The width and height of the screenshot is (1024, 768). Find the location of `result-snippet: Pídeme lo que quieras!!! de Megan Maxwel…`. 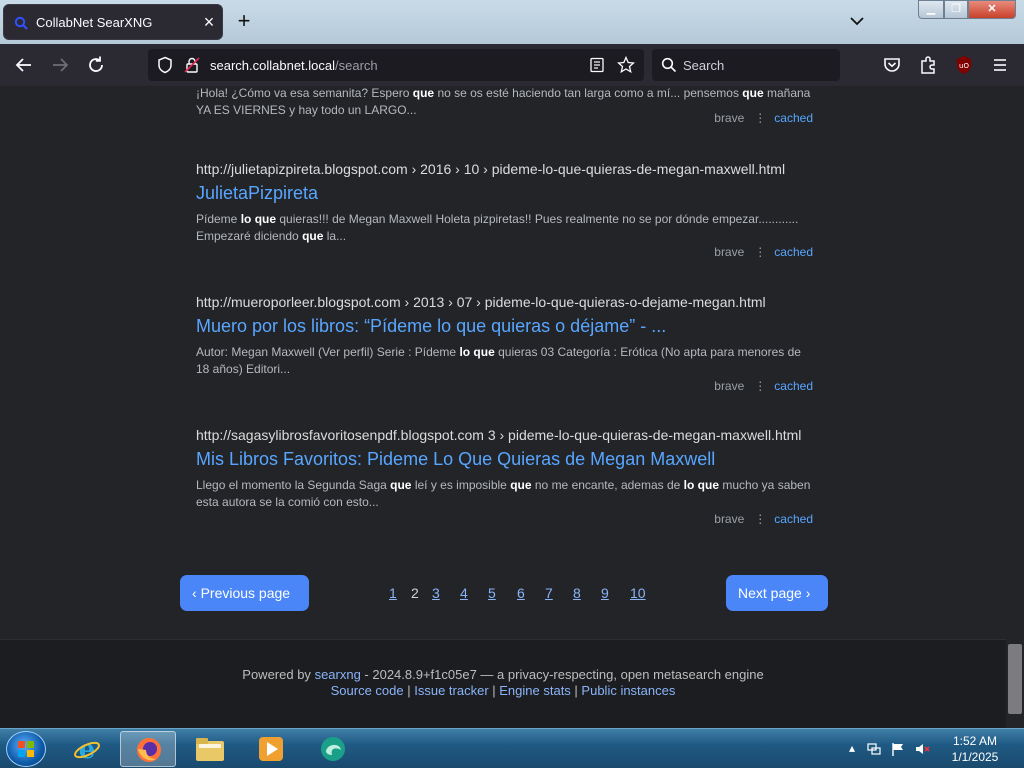

result-snippet: Pídeme lo que quieras!!! de Megan Maxwel… is located at coordinates (497, 227).